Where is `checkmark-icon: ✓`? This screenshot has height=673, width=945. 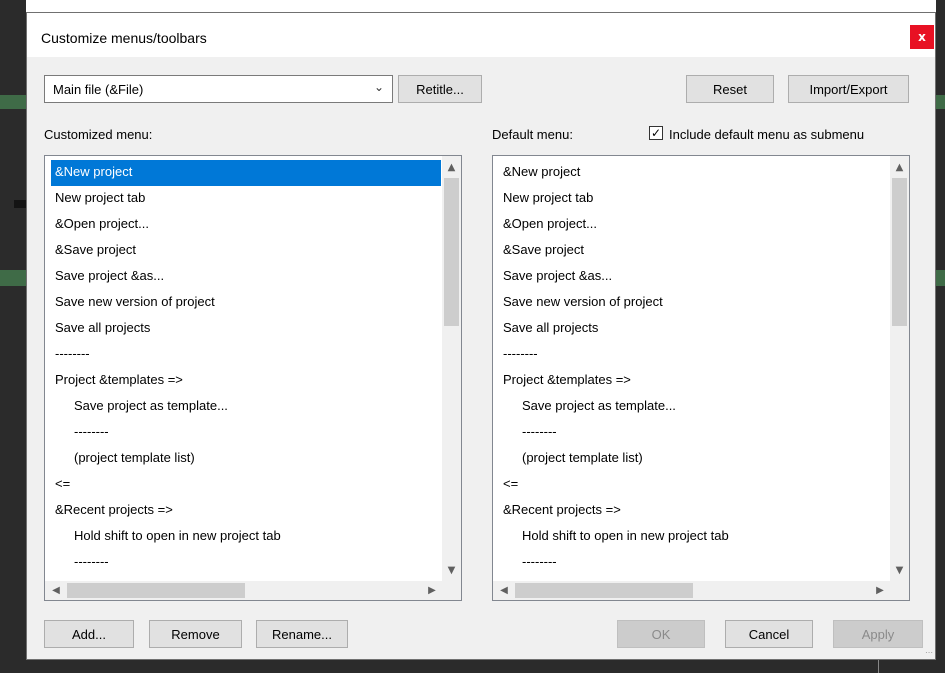 checkmark-icon: ✓ is located at coordinates (656, 133).